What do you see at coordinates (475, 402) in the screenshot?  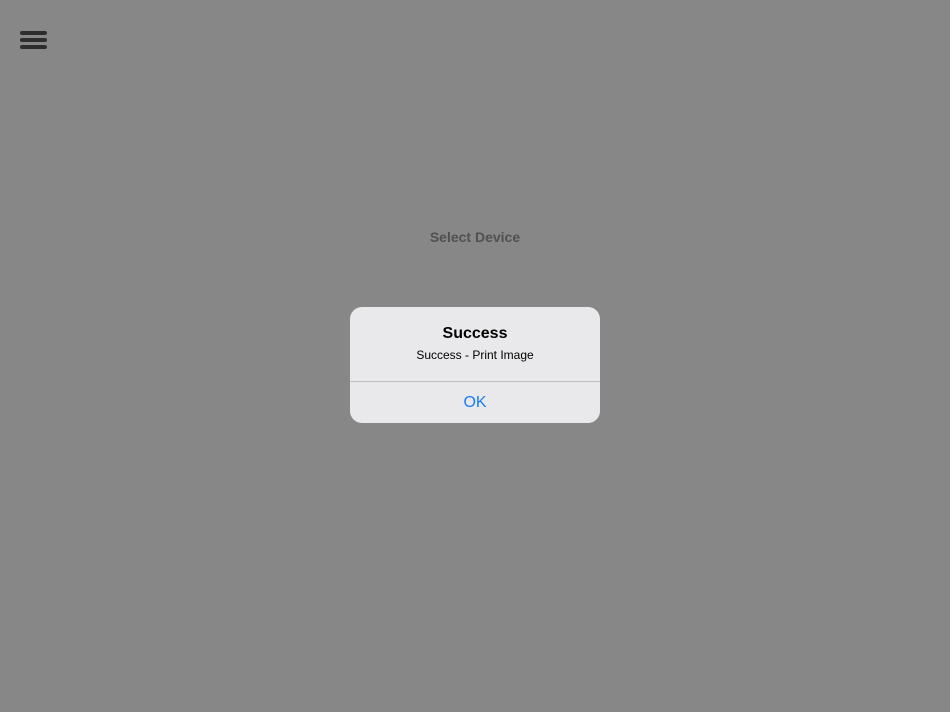 I see `ok-button: OK` at bounding box center [475, 402].